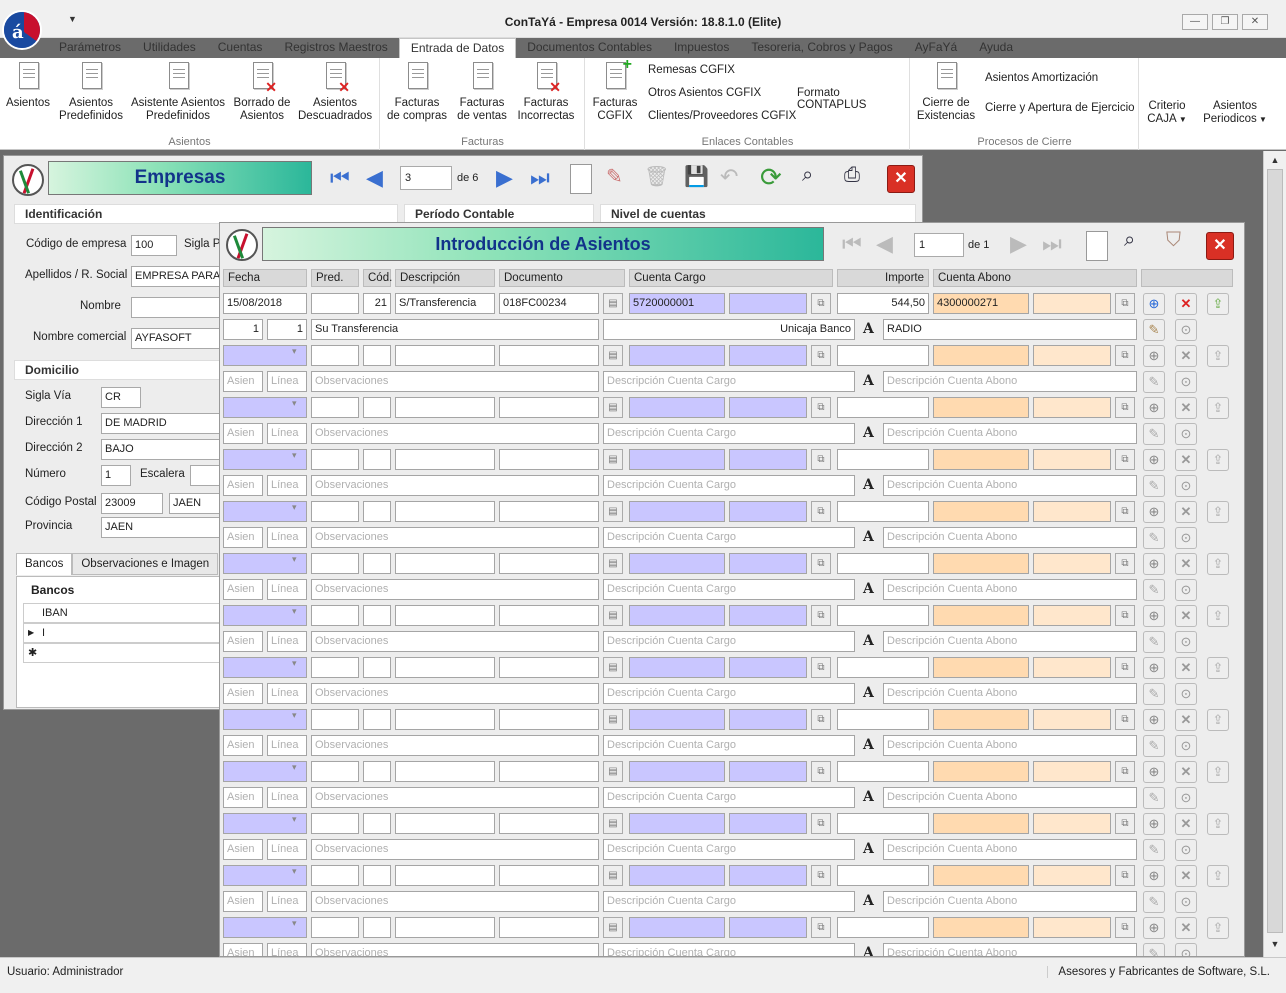 This screenshot has width=1286, height=993. Describe the element at coordinates (939, 245) in the screenshot. I see `record-number-field: 1` at that location.